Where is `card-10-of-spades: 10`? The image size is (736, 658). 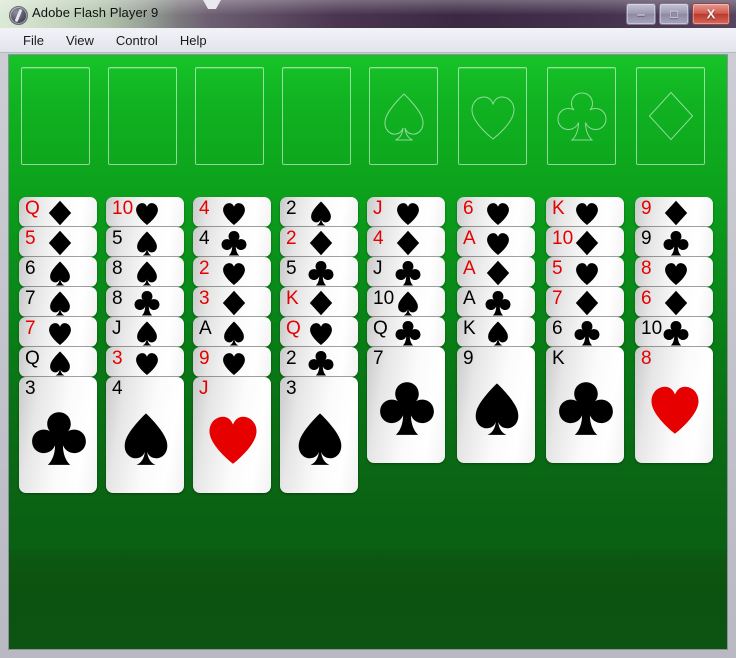 card-10-of-spades: 10 is located at coordinates (406, 302).